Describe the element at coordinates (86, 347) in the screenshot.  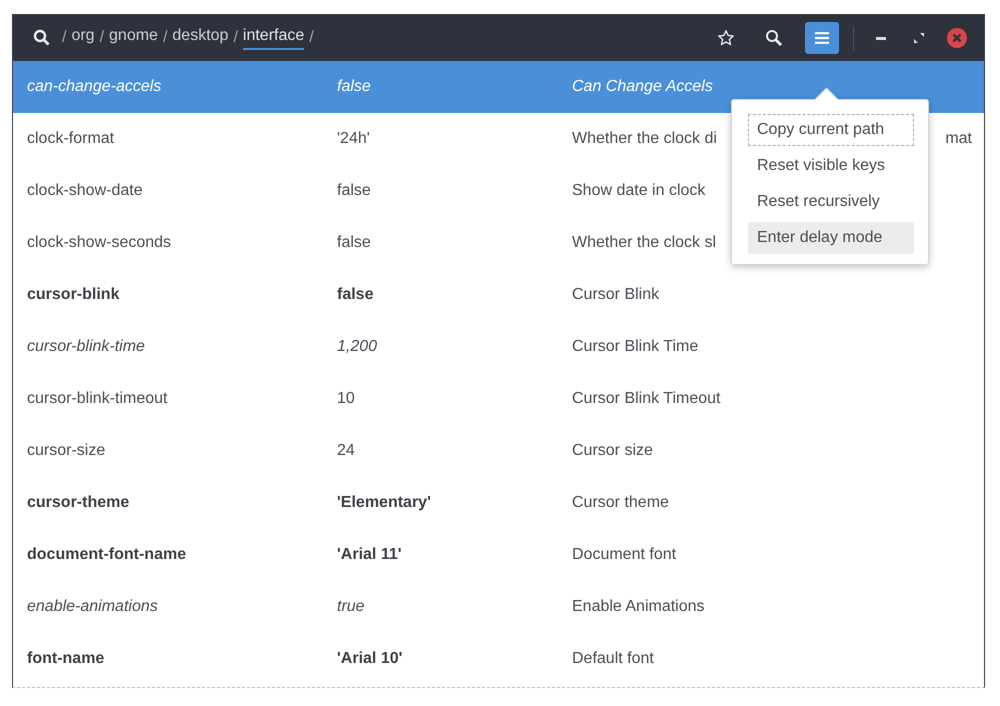
I see `key-name: cursor-blink-time` at that location.